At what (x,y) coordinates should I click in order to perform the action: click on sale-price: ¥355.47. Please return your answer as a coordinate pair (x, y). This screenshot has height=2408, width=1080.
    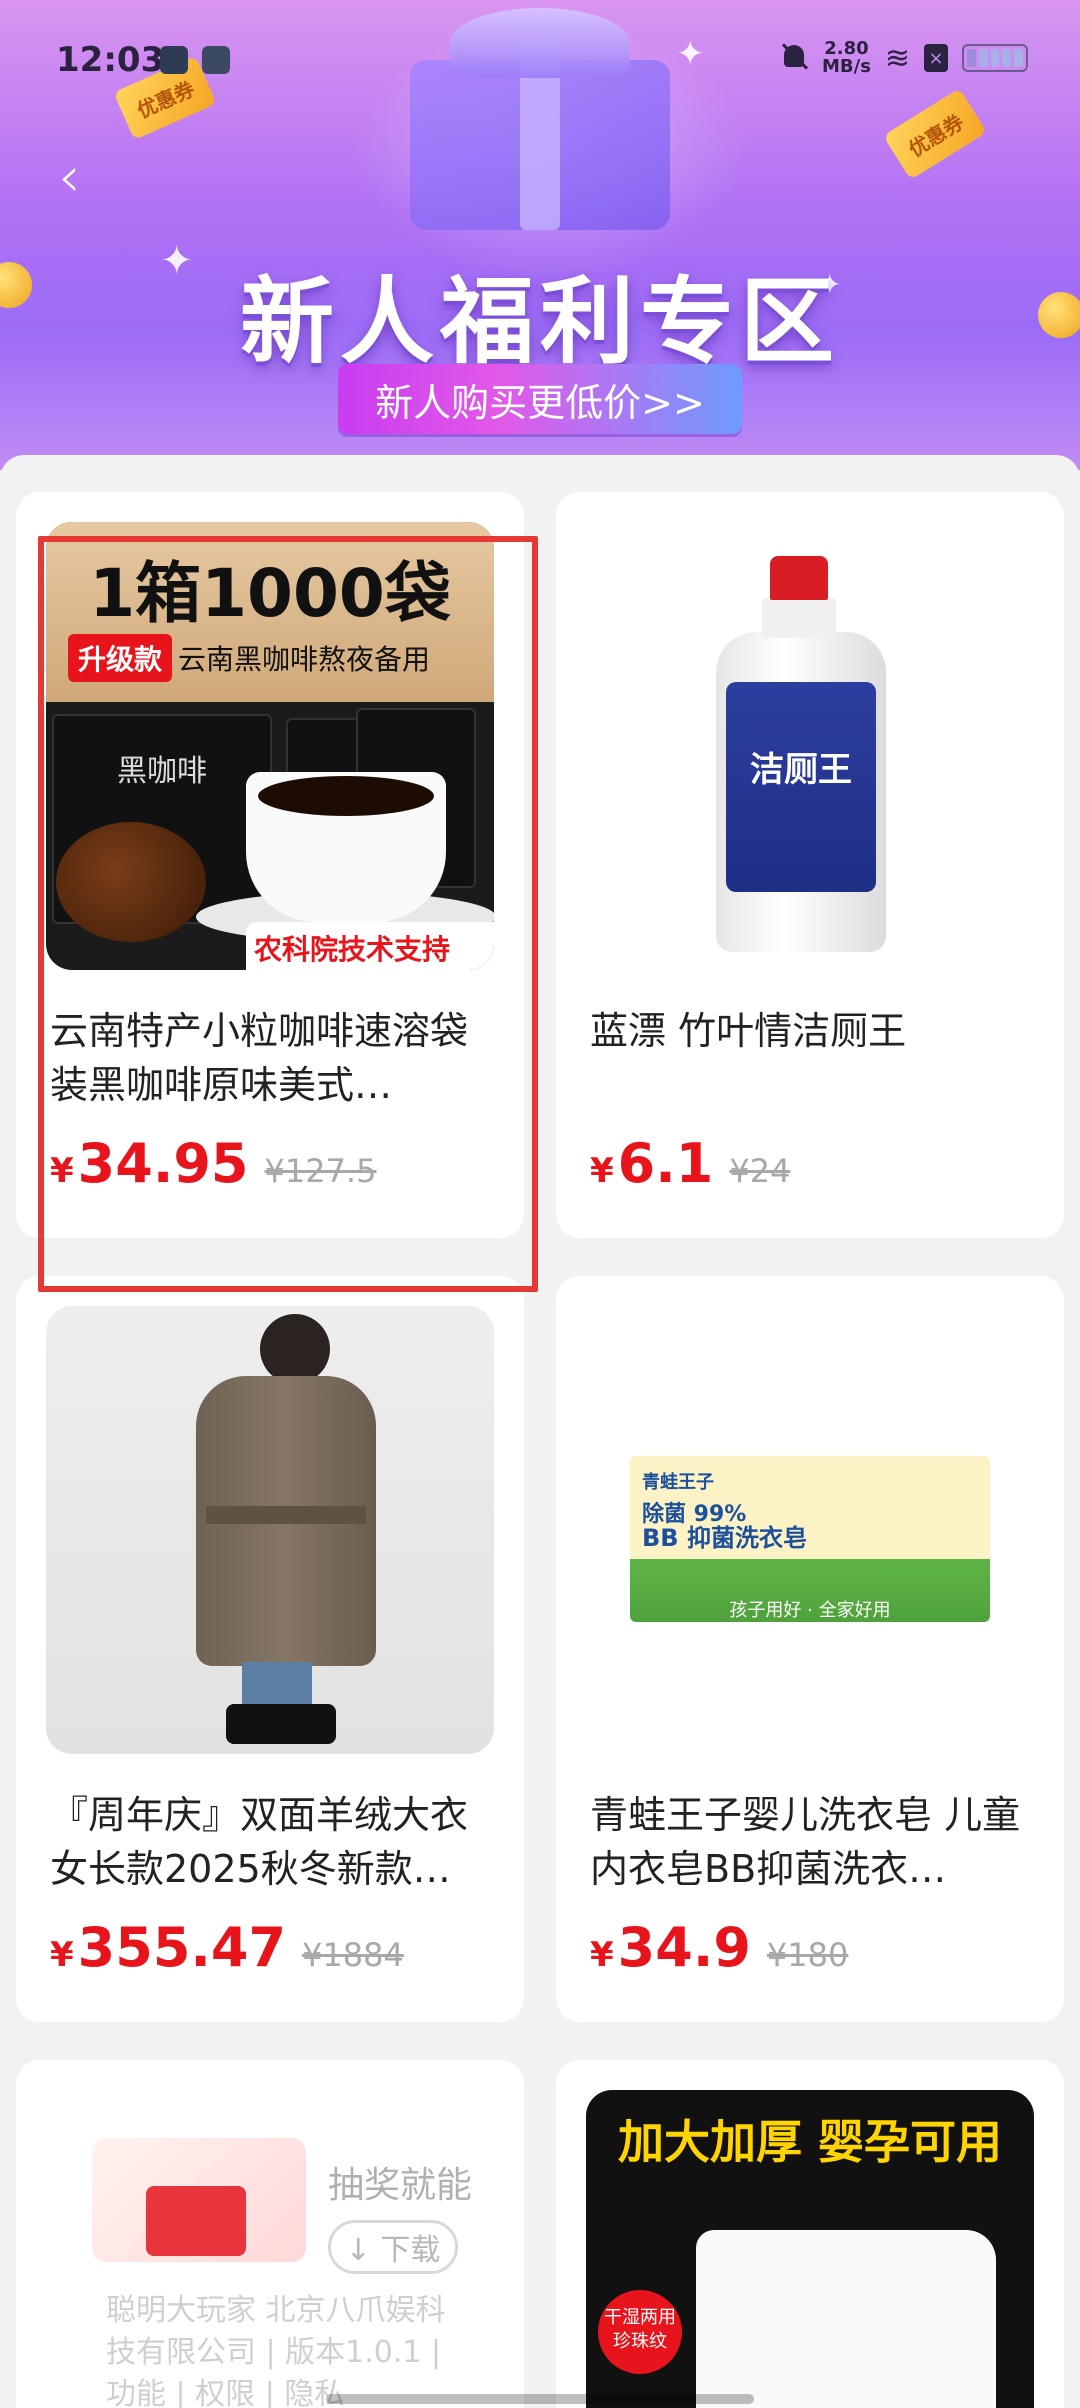
    Looking at the image, I should click on (168, 1947).